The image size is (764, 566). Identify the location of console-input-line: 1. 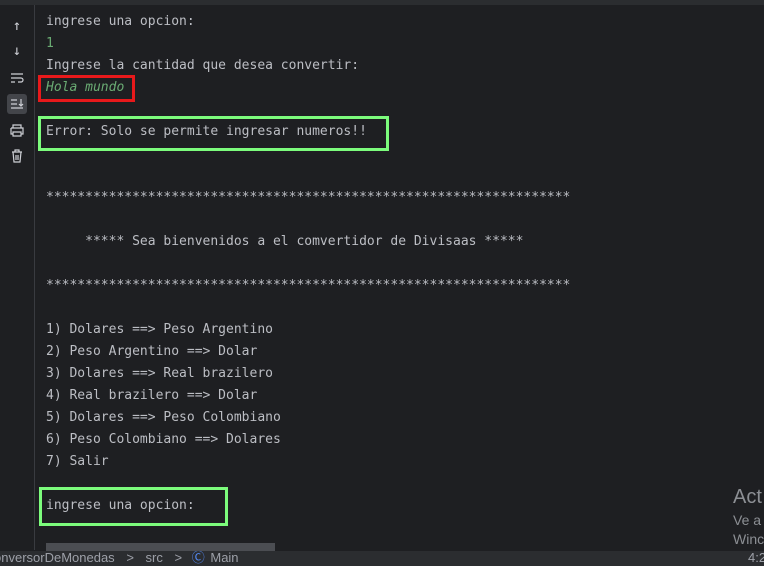
(50, 43).